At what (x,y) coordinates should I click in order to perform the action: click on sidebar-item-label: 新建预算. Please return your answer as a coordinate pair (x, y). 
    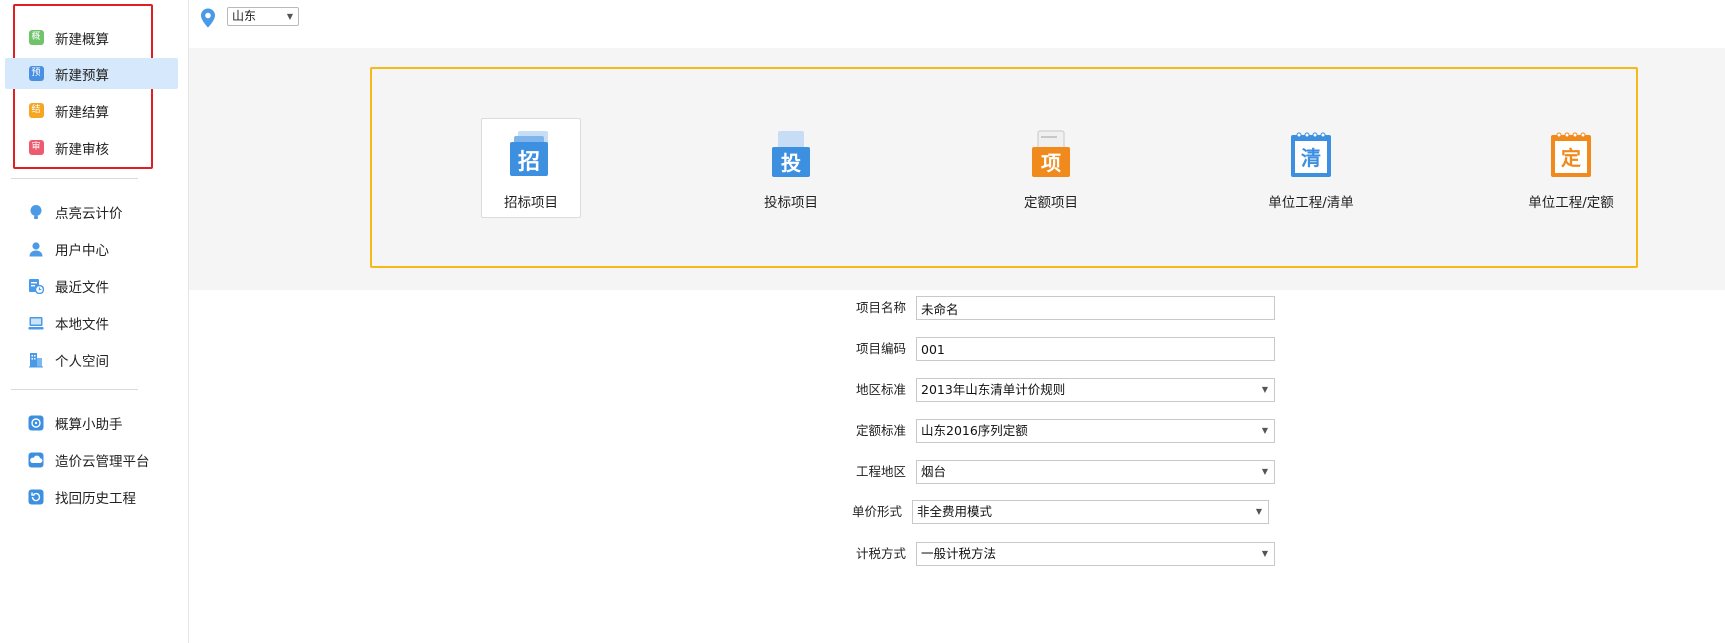
    Looking at the image, I should click on (82, 75).